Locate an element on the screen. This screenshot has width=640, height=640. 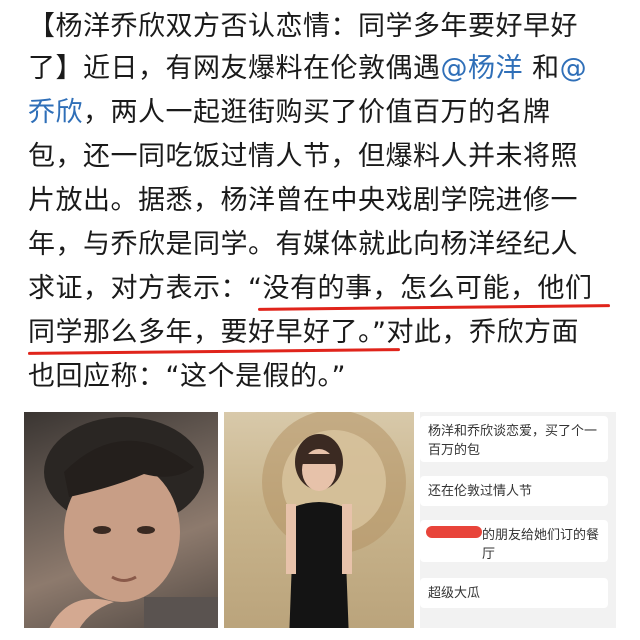
photo-qiaoxin is located at coordinates (319, 526).